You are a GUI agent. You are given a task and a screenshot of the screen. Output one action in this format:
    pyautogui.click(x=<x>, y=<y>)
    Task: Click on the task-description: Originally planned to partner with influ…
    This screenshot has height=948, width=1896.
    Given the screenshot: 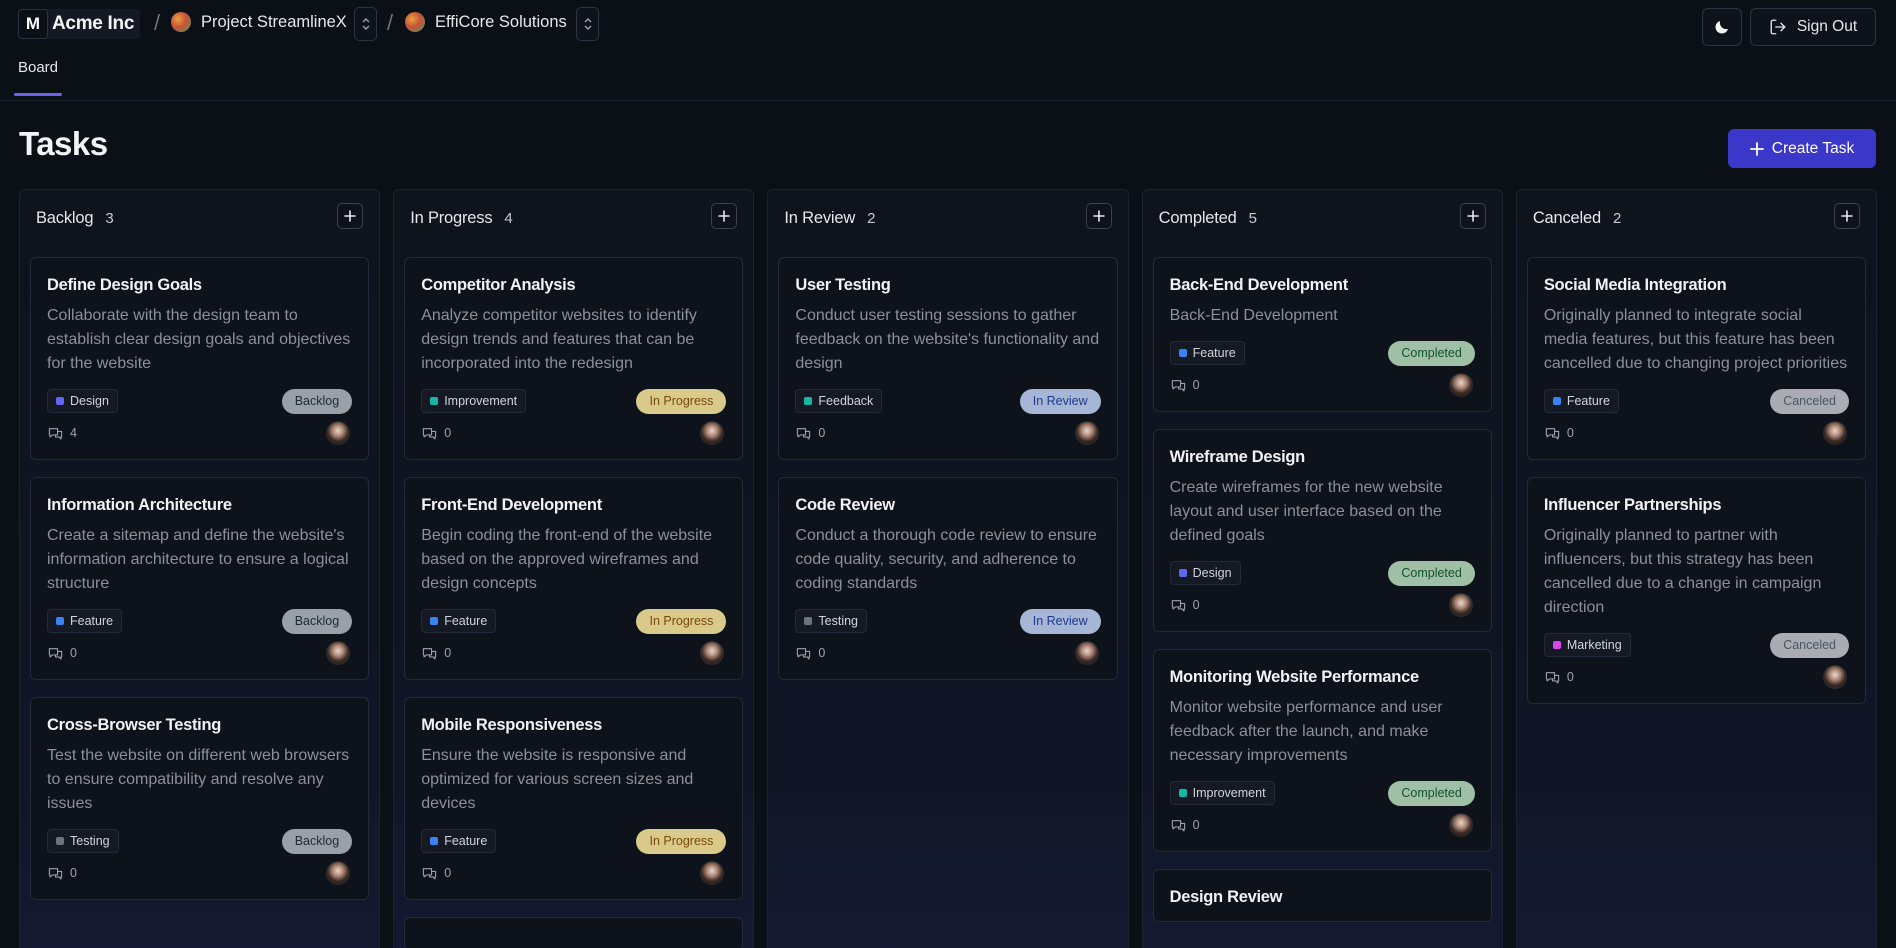 What is the action you would take?
    pyautogui.click(x=1682, y=571)
    